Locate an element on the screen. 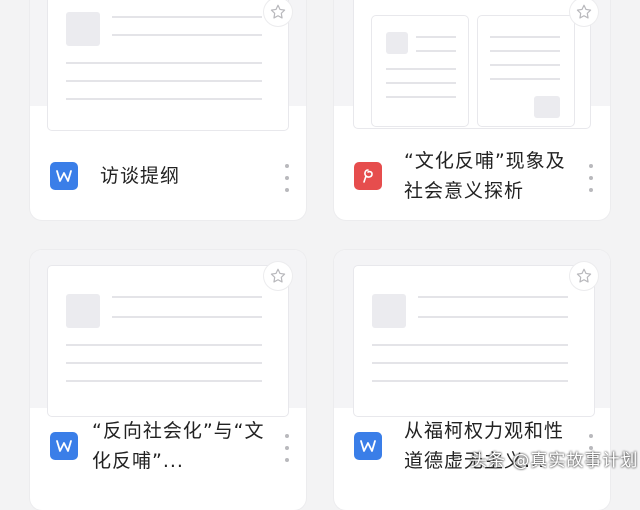  pdf-doc-icon is located at coordinates (368, 176).